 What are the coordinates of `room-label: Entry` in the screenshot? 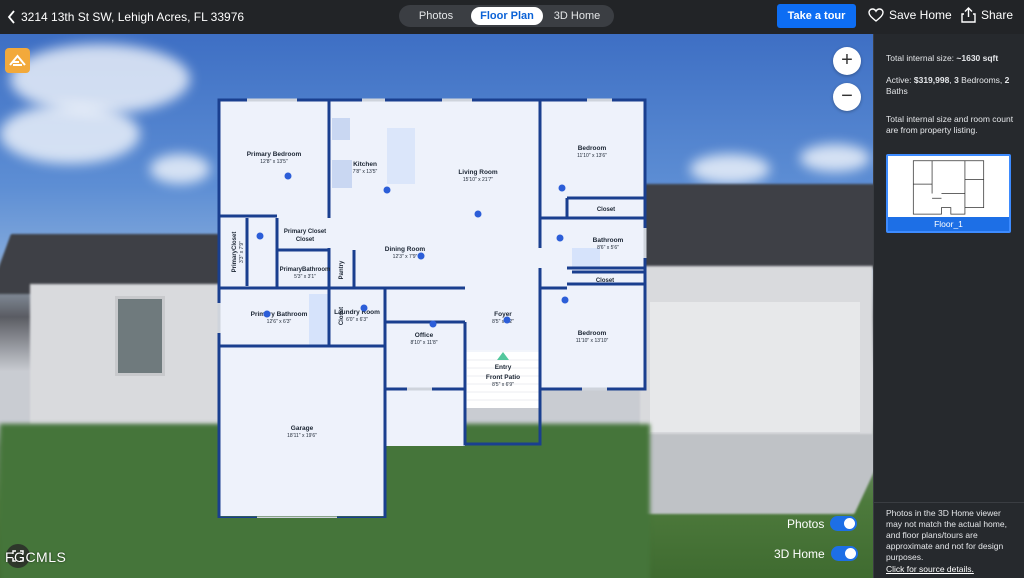 It's located at (503, 367).